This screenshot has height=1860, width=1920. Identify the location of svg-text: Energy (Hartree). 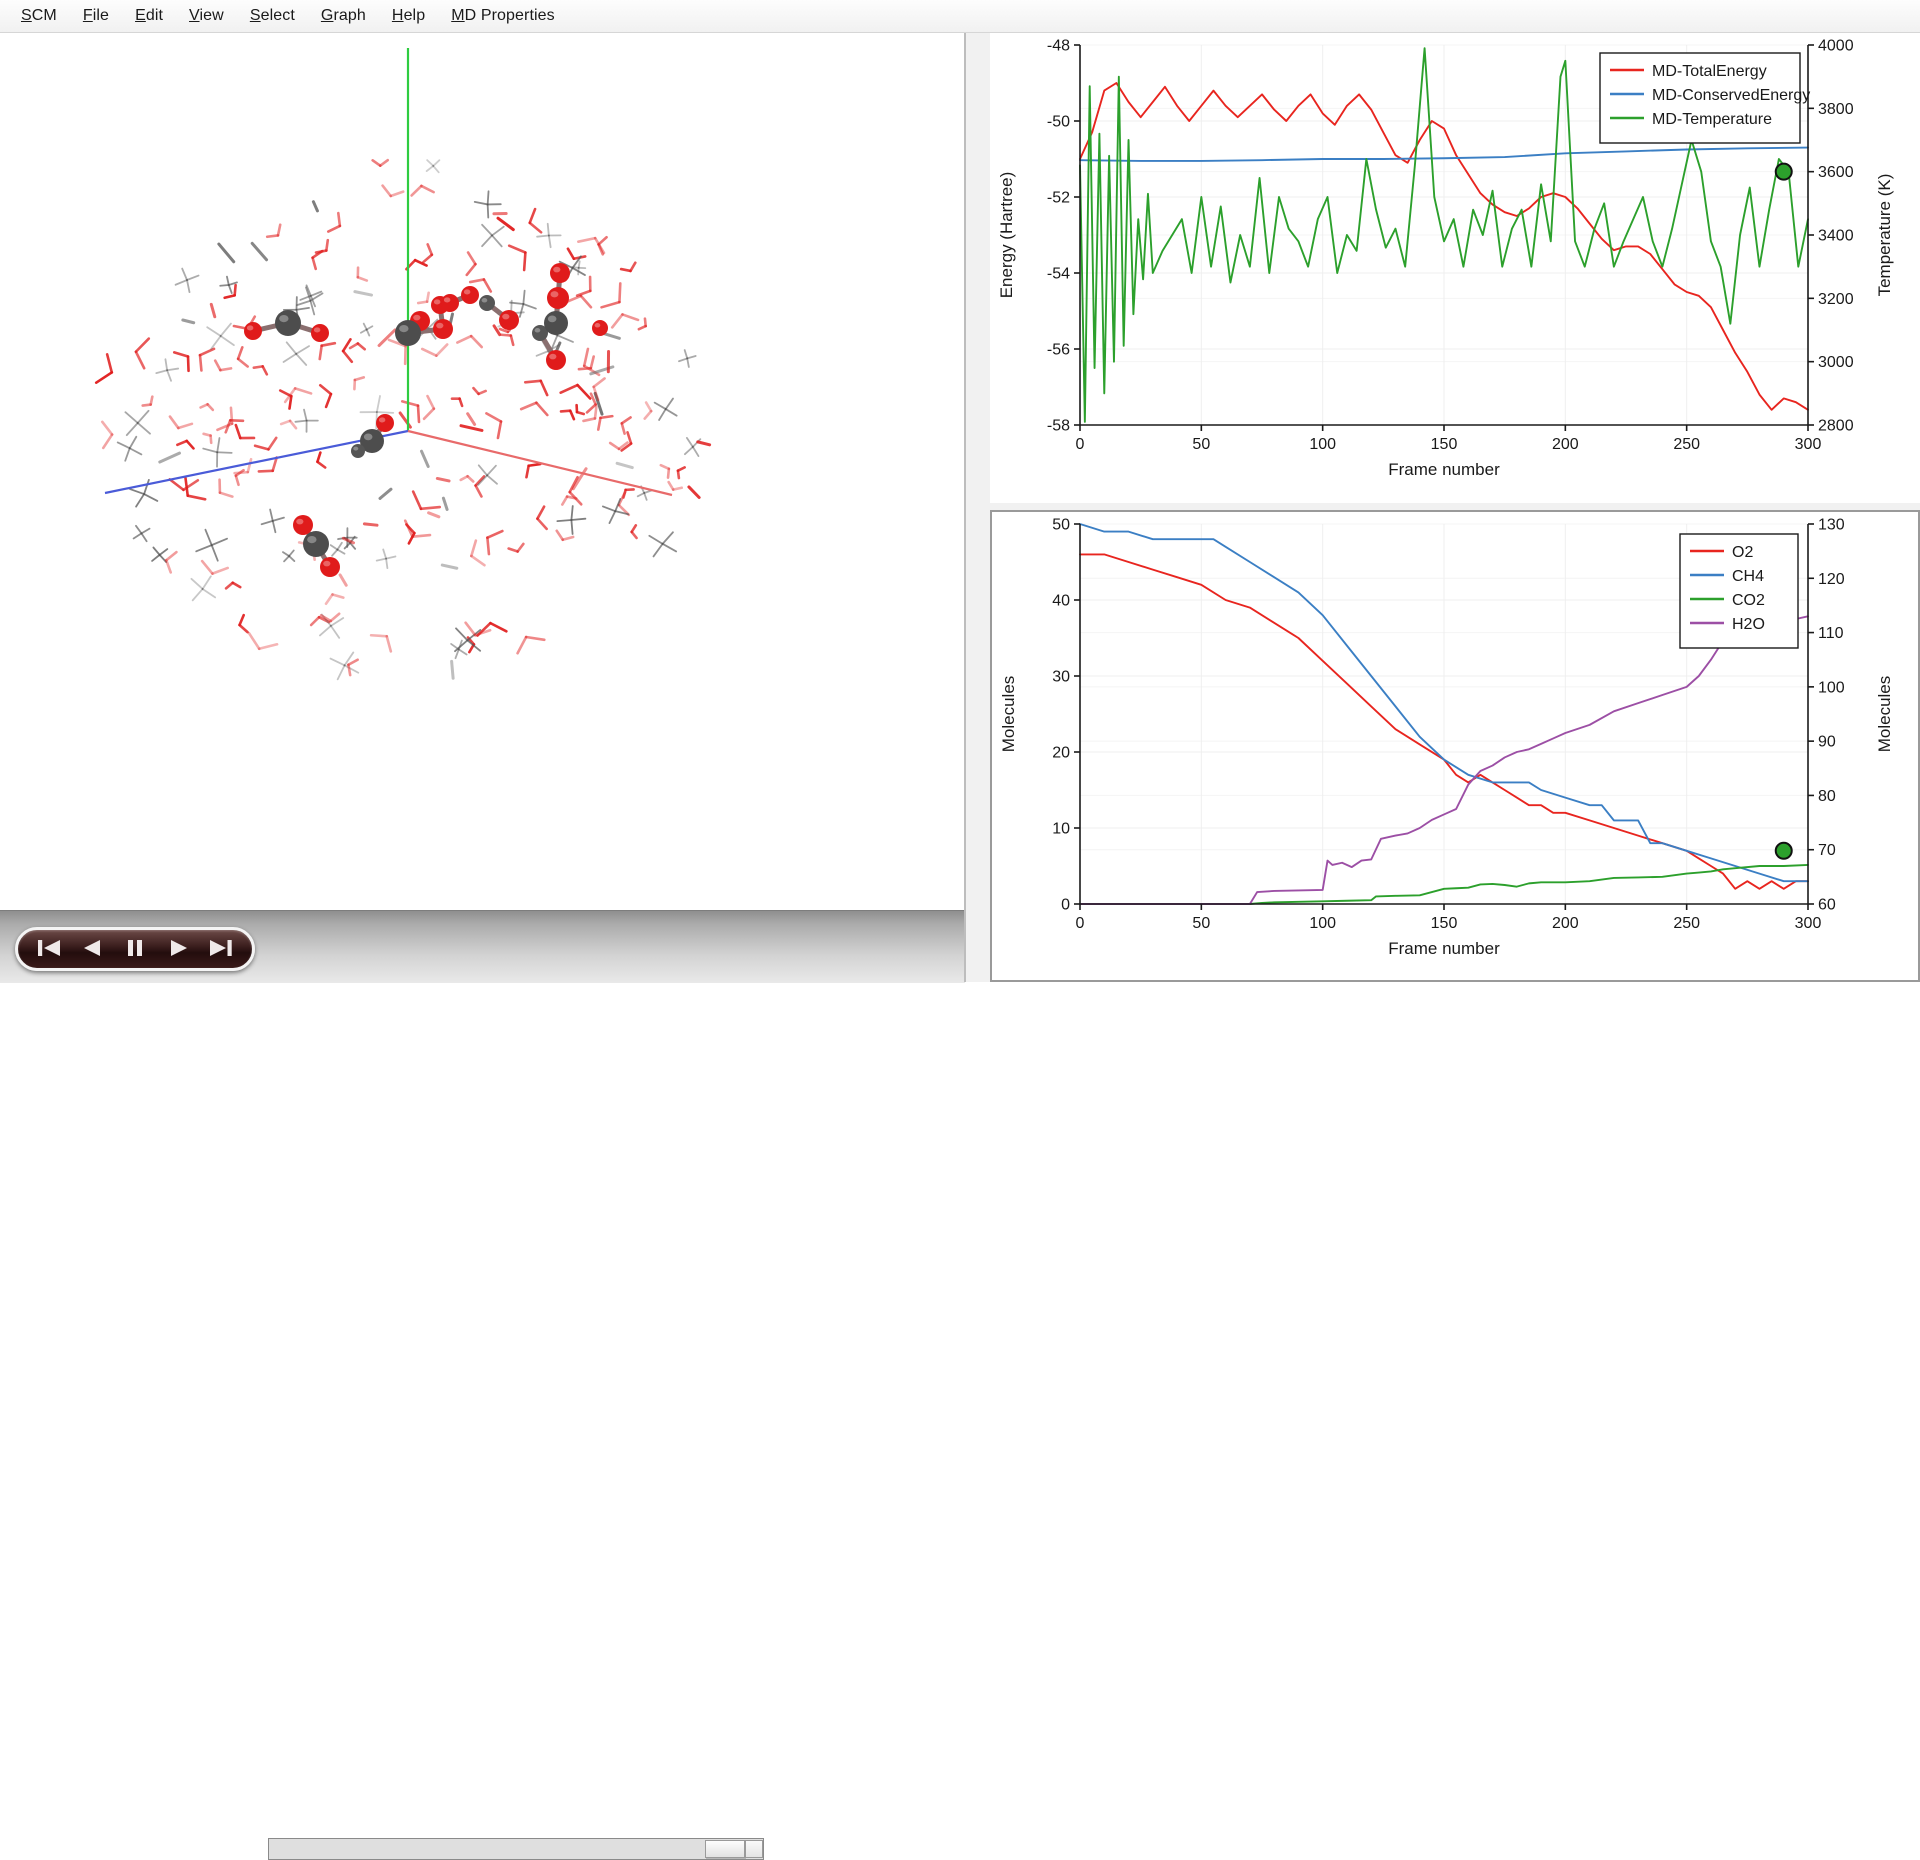
(1006, 235).